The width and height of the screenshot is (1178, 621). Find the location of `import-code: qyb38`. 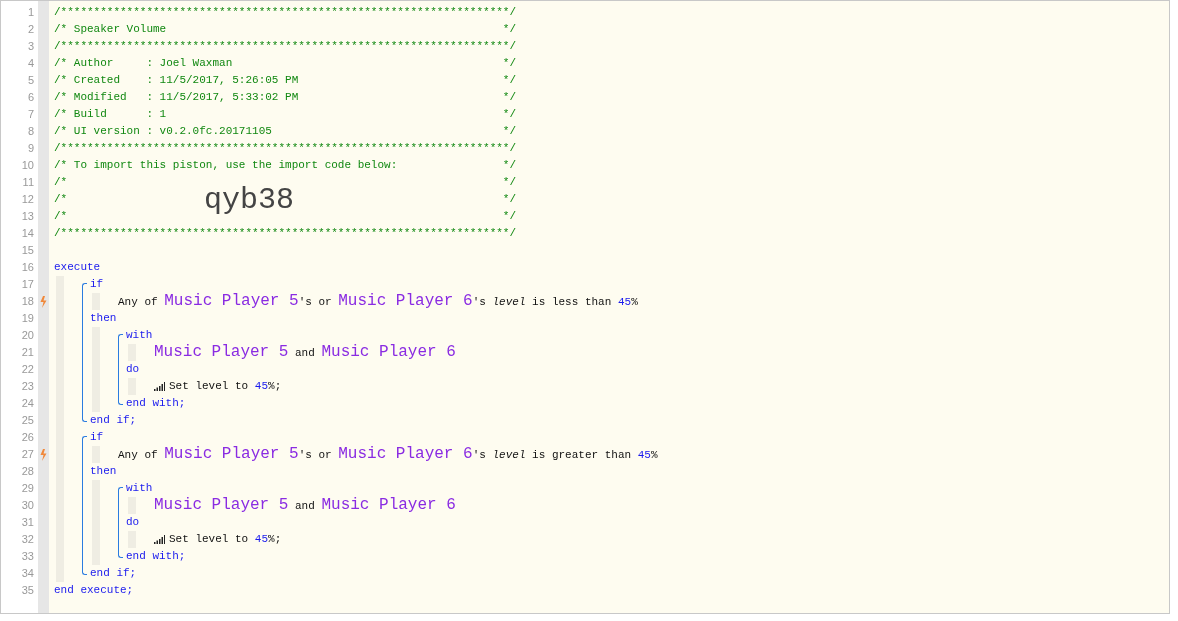

import-code: qyb38 is located at coordinates (249, 200).